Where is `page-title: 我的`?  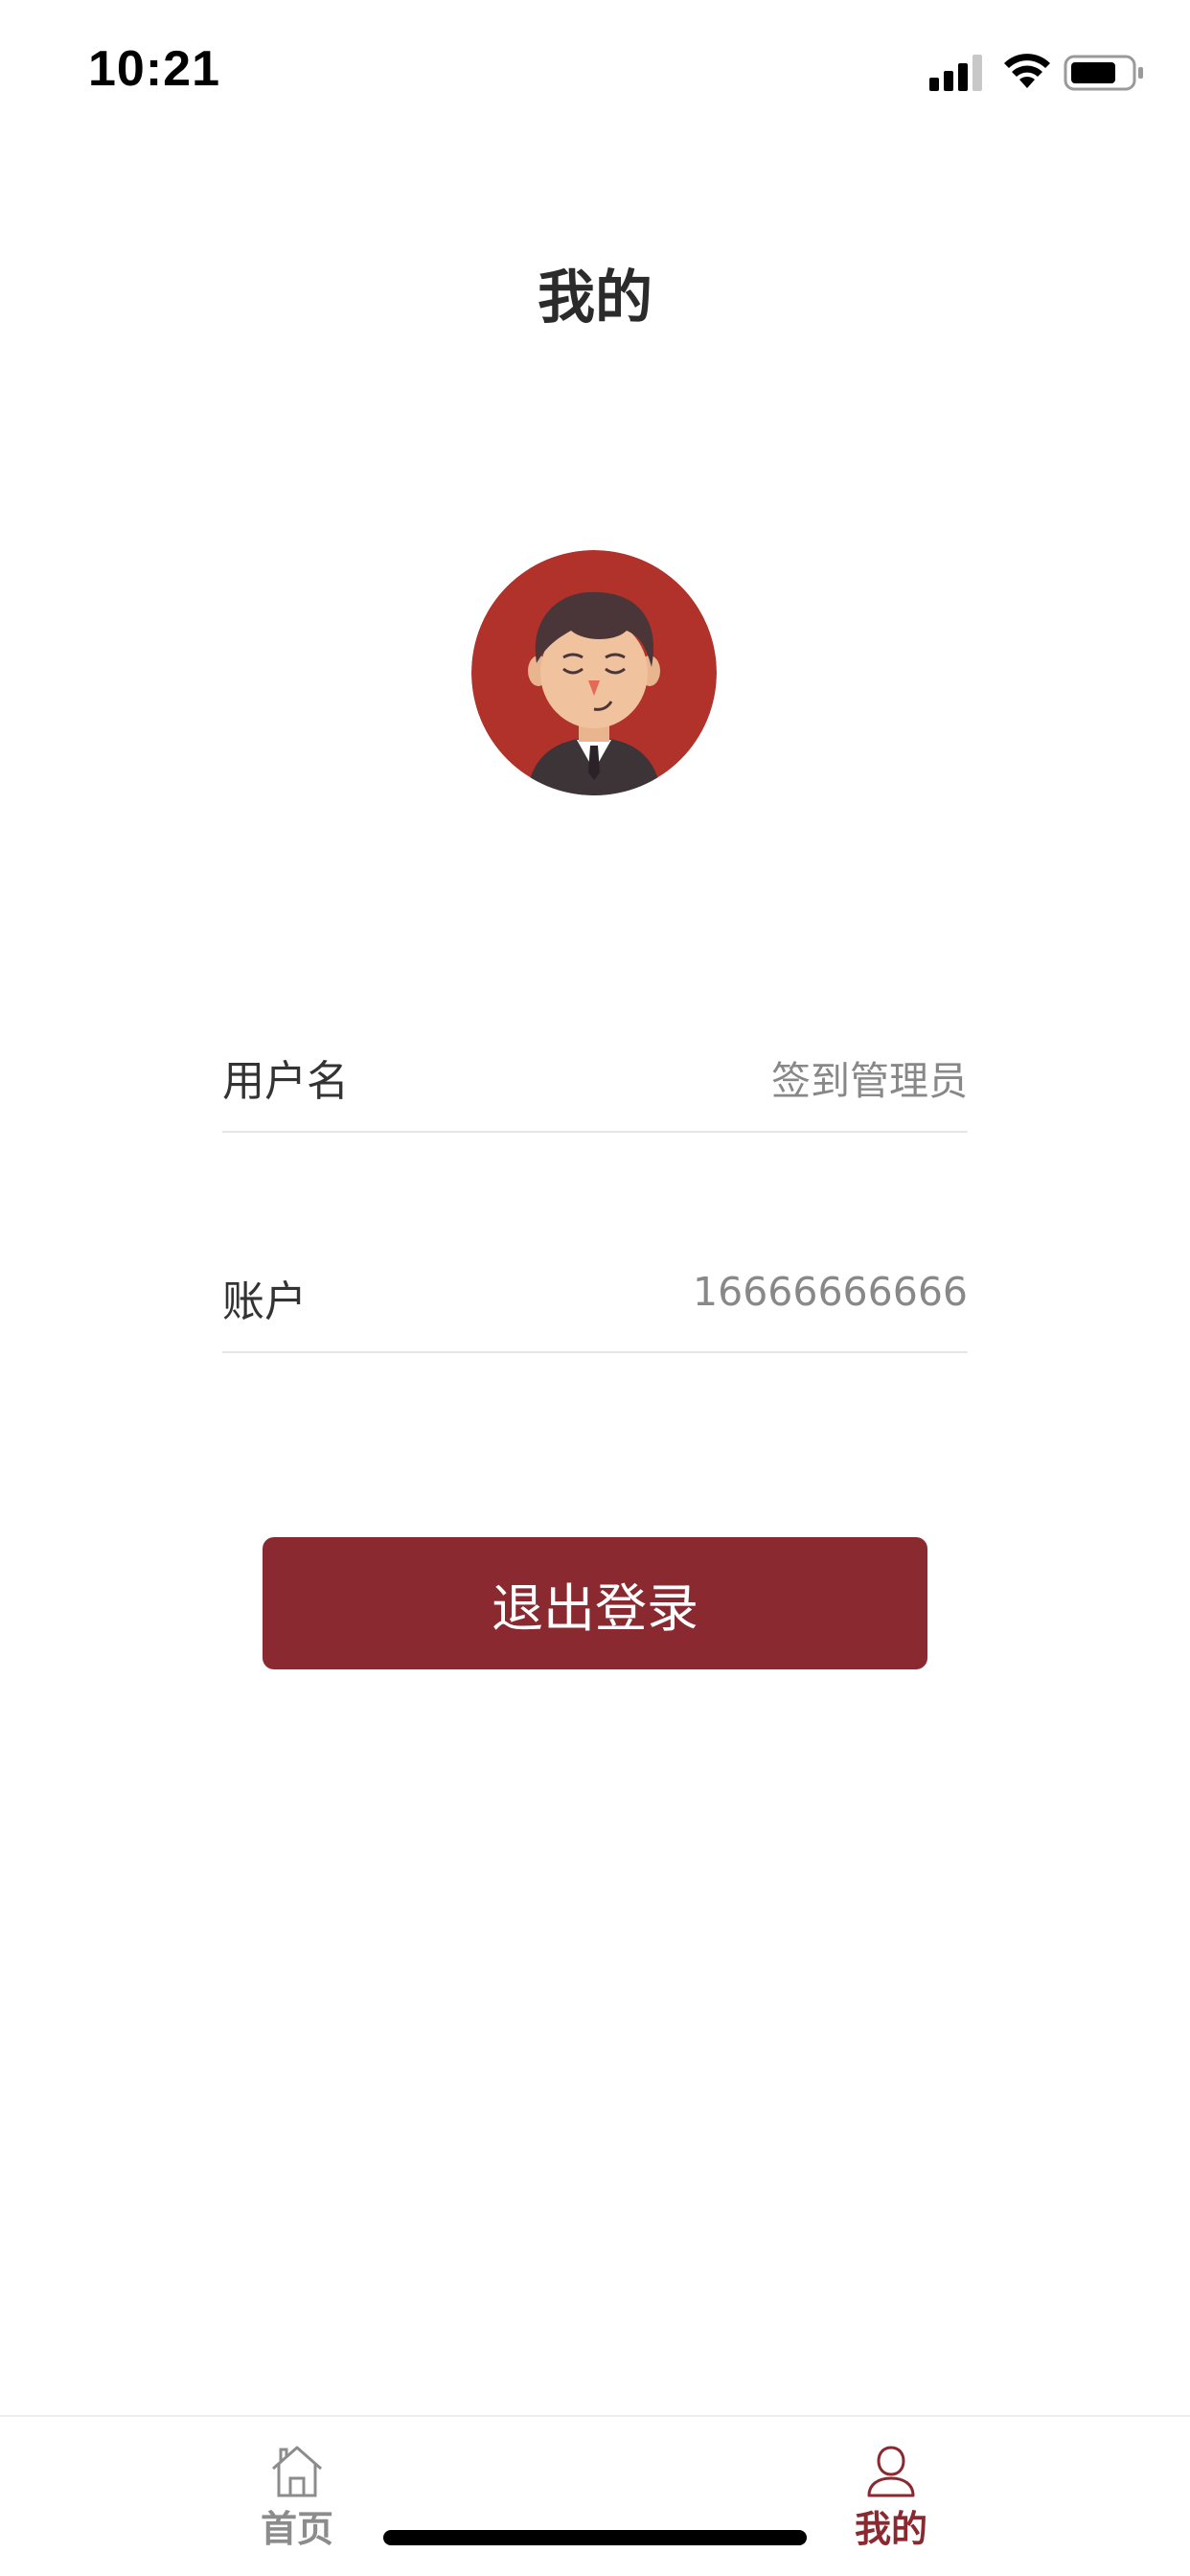 page-title: 我的 is located at coordinates (595, 298).